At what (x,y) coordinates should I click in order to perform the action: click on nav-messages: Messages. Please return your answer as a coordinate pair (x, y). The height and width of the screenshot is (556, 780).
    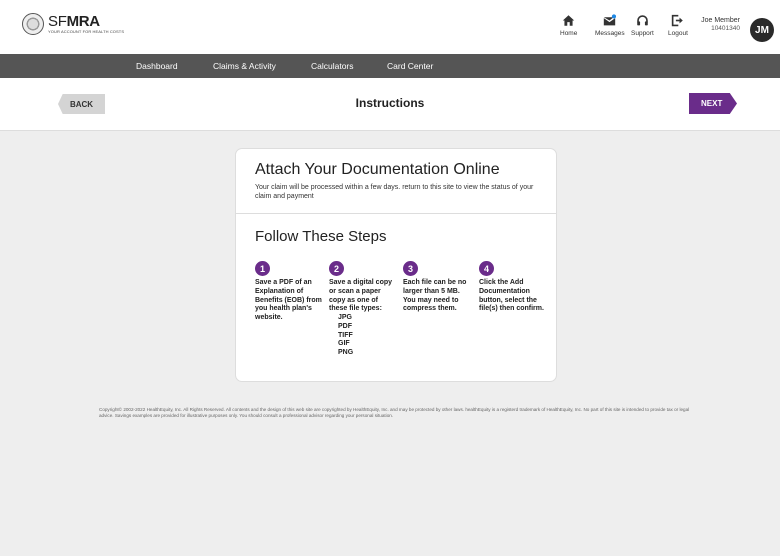
    Looking at the image, I should click on (610, 25).